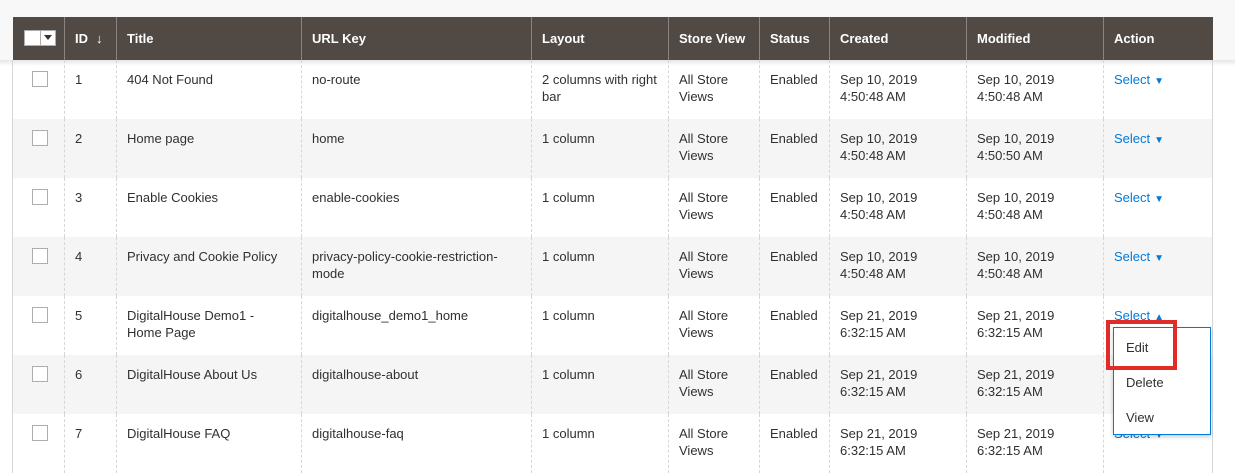  What do you see at coordinates (81, 38) in the screenshot?
I see `column-label-id: ID` at bounding box center [81, 38].